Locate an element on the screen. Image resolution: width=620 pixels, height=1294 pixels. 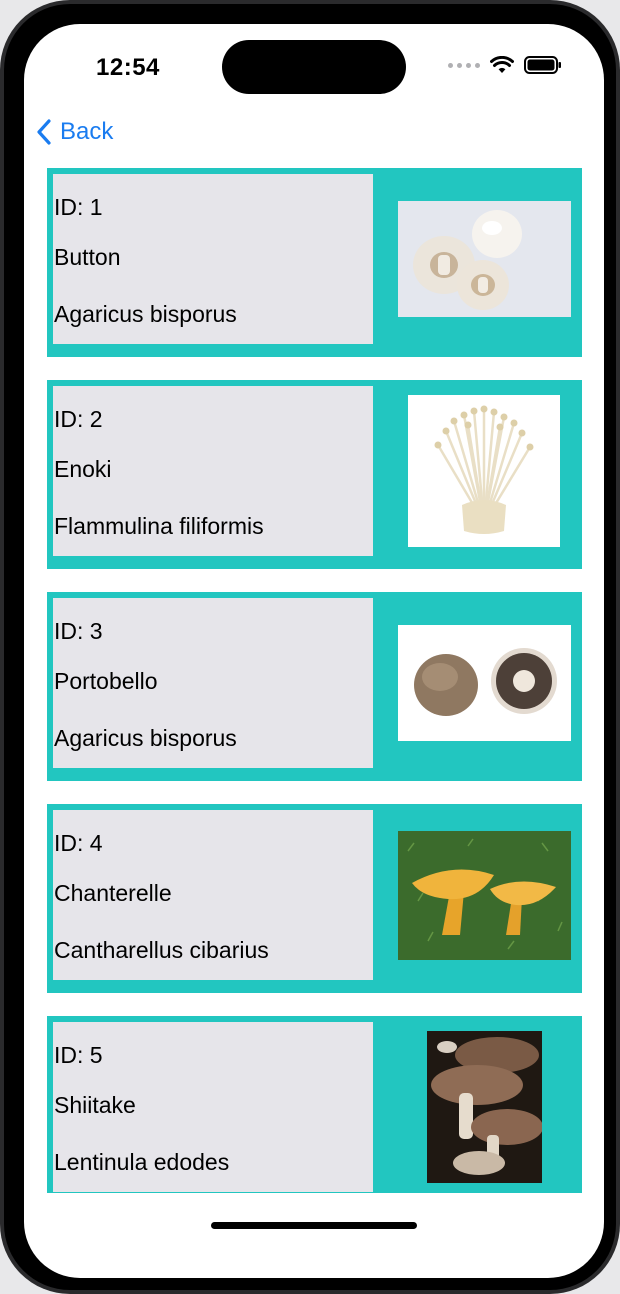
status-icons is located at coordinates (505, 65).